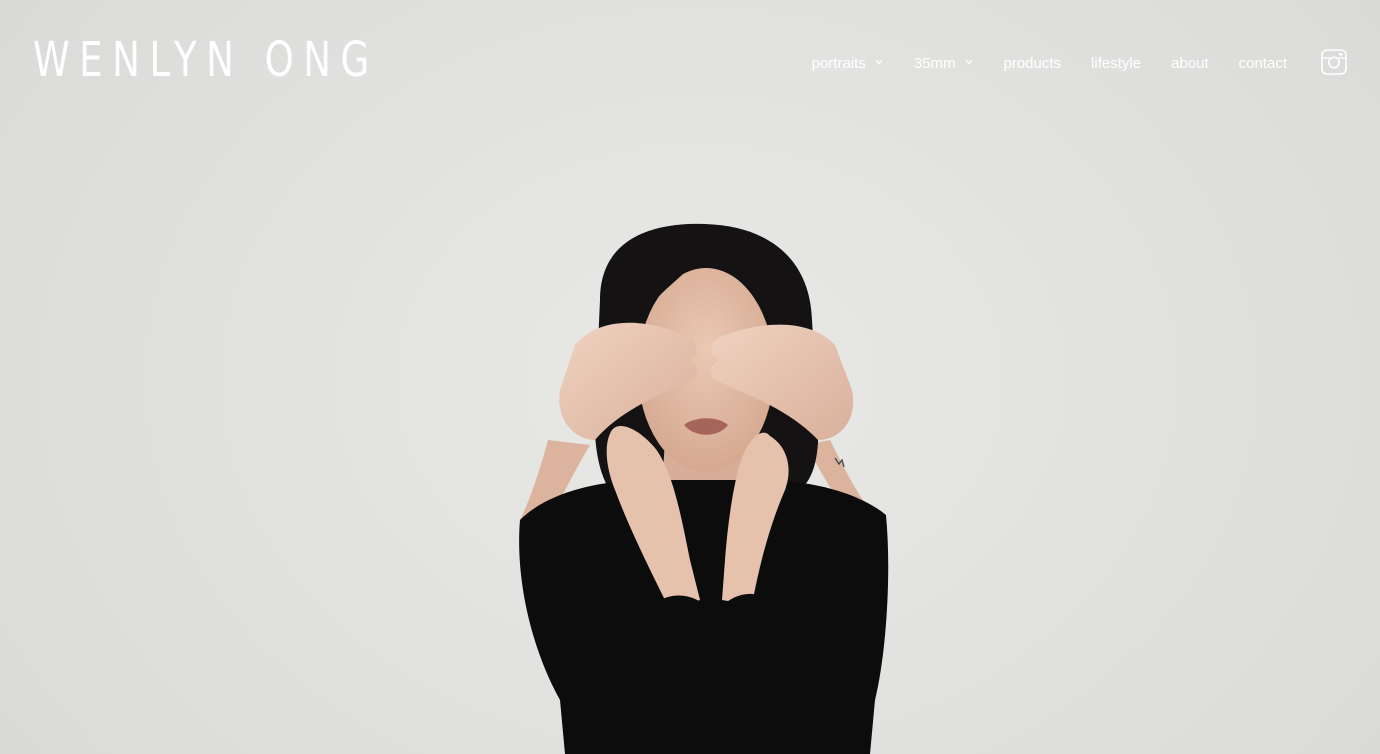 The width and height of the screenshot is (1380, 754). I want to click on nav-item-lifestyle: lifestyle, so click(1116, 63).